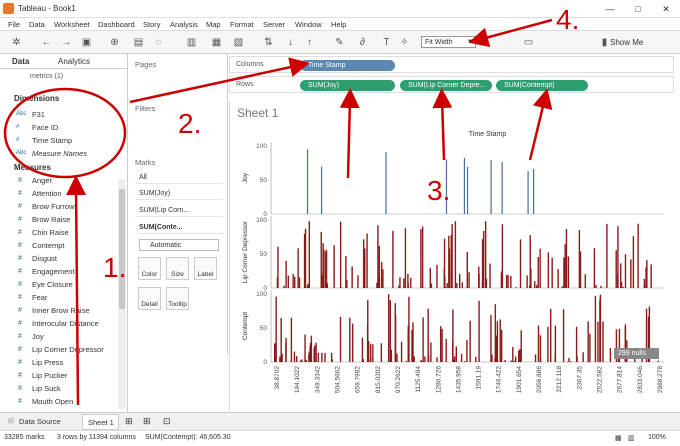 Image resolution: width=680 pixels, height=446 pixels. I want to click on annotation-arrow-3a, so click(349, 133).